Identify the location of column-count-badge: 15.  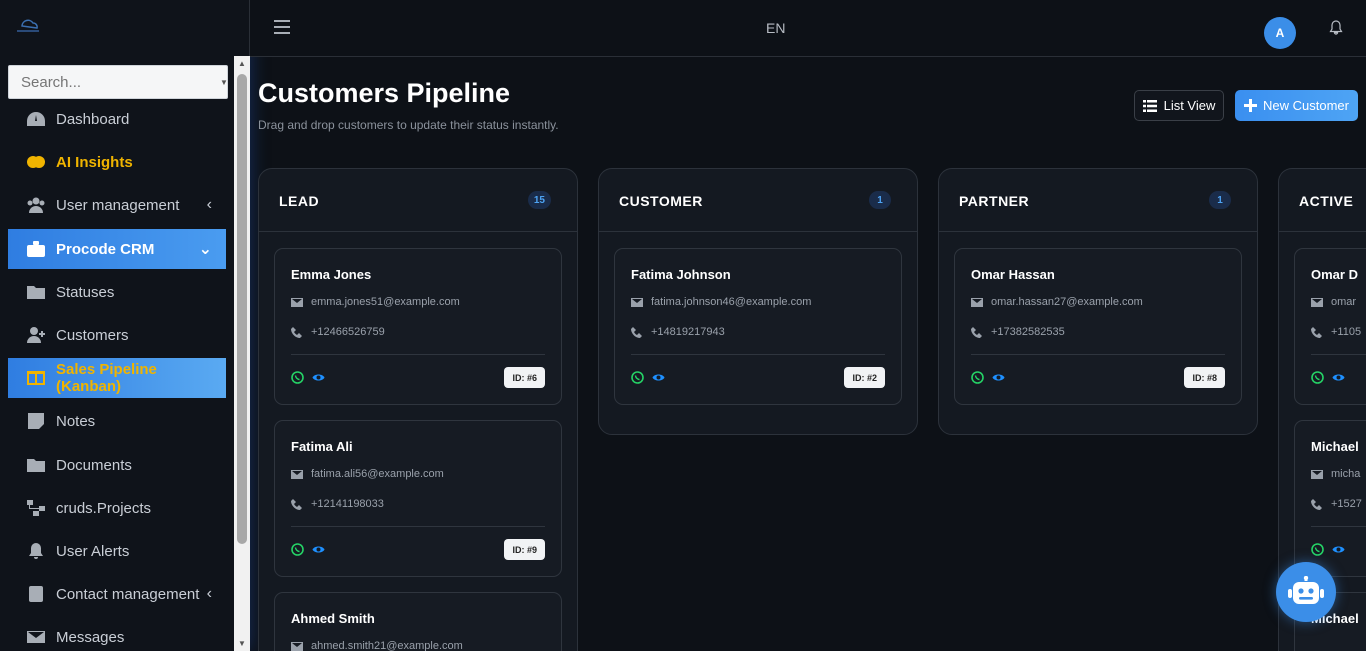
(539, 200).